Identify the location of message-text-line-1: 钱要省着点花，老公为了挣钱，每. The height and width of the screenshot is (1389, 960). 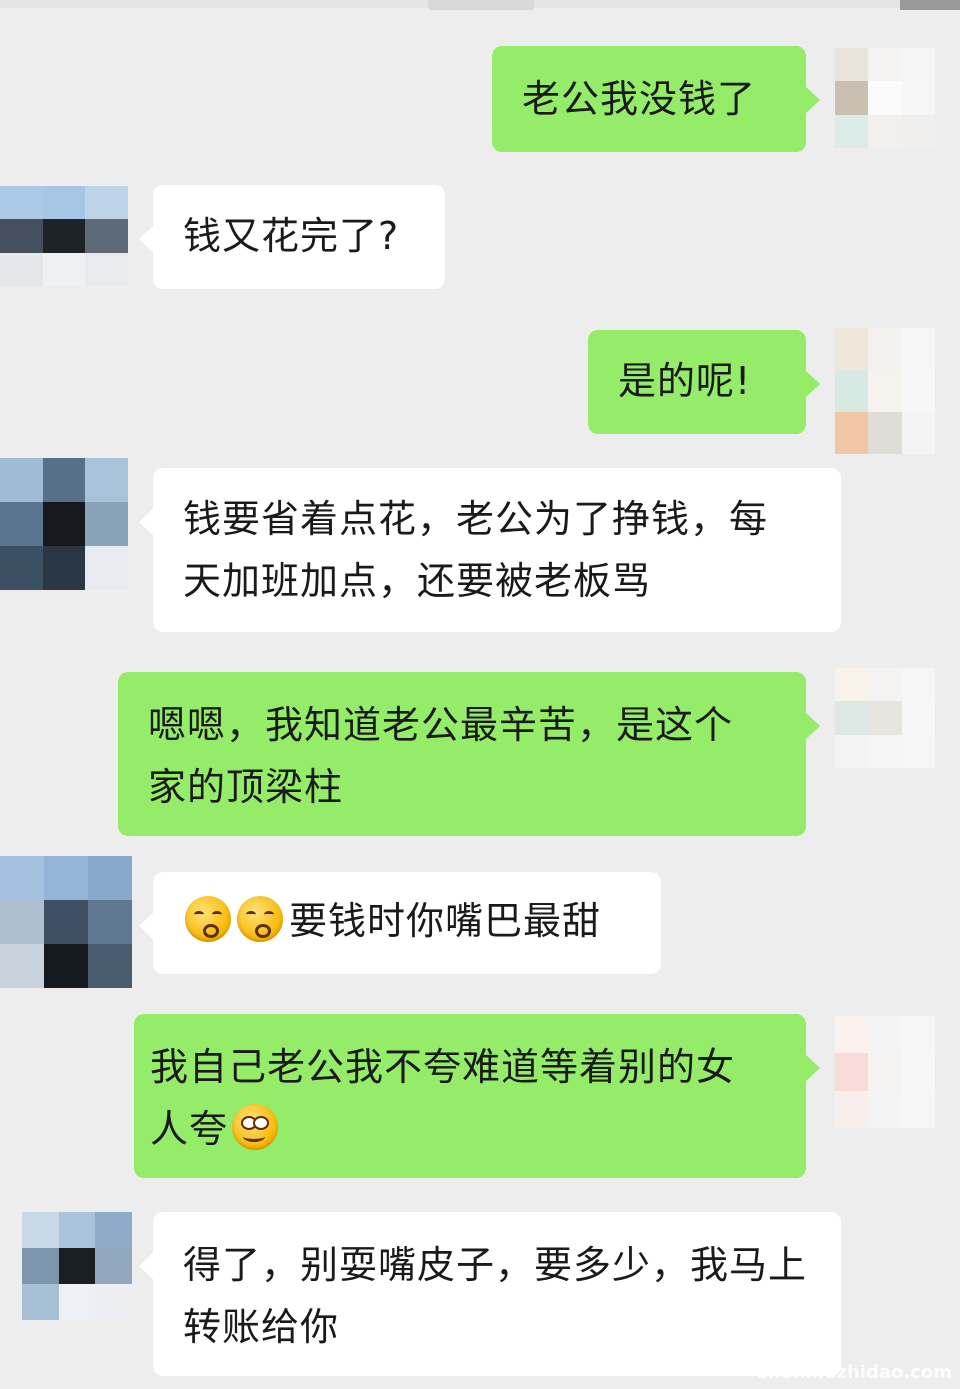
(476, 519).